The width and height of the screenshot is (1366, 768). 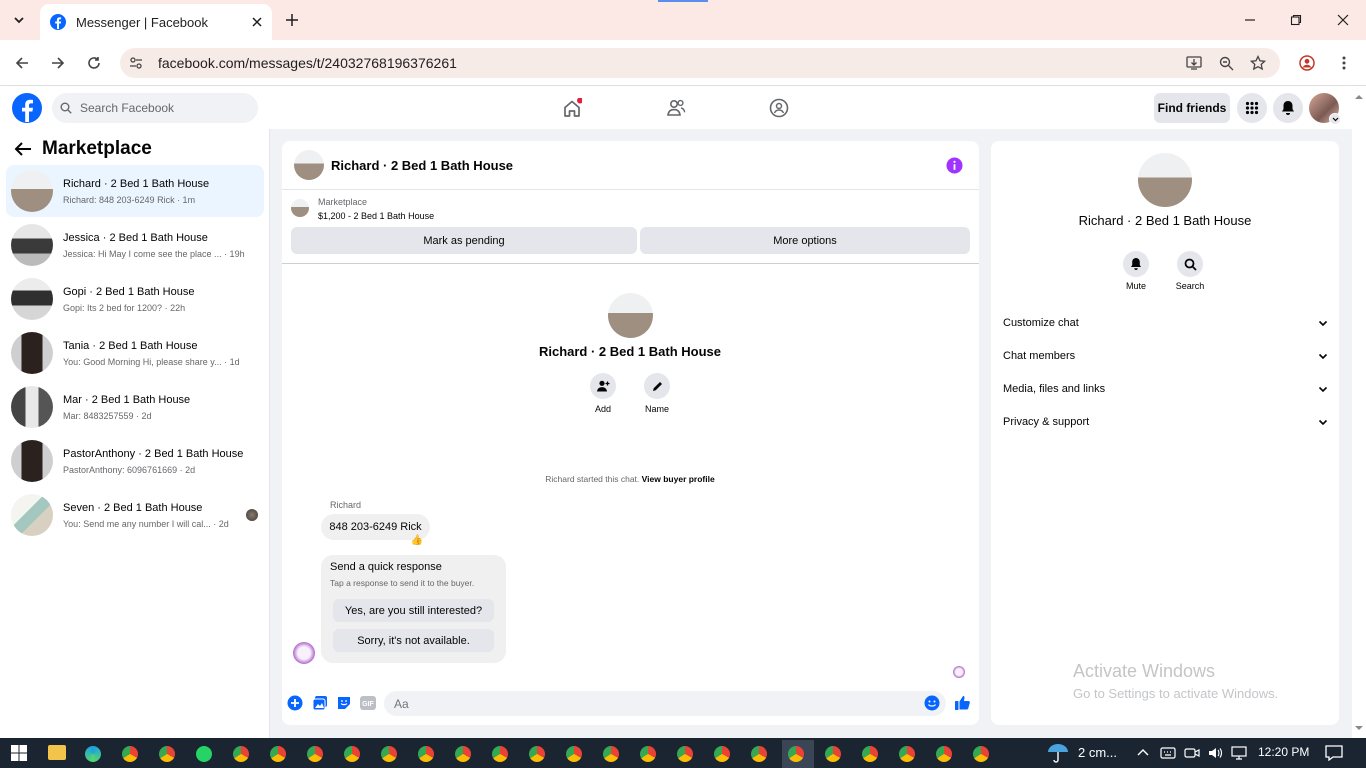 I want to click on search-in-conversation-button, so click(x=1190, y=264).